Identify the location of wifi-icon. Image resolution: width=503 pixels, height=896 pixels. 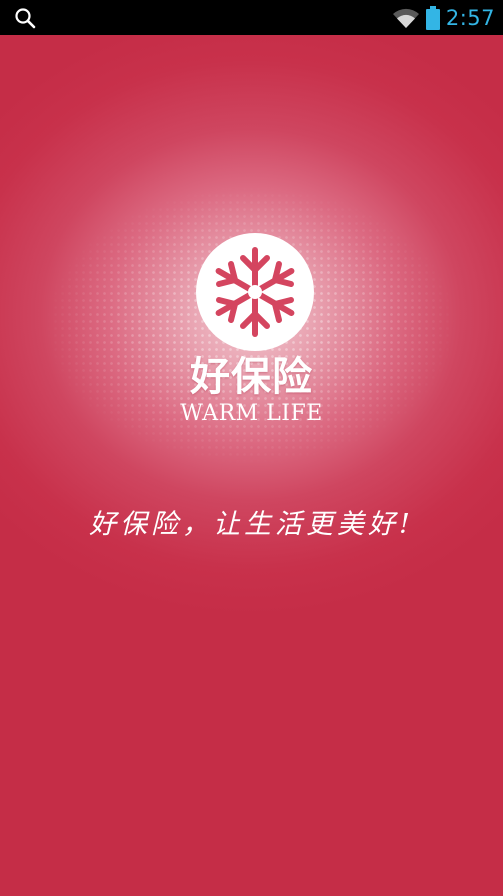
(405, 18).